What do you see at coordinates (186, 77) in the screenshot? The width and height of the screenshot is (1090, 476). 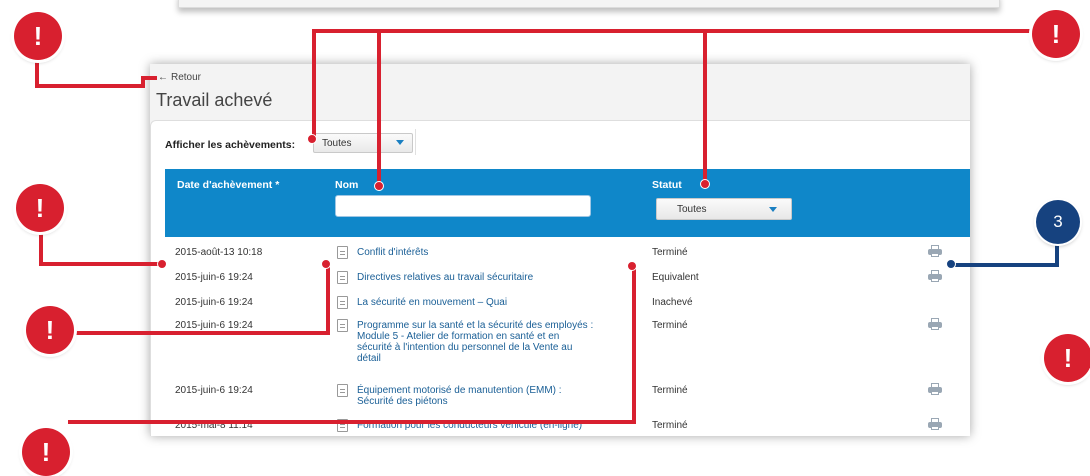 I see `back-label: Retour` at bounding box center [186, 77].